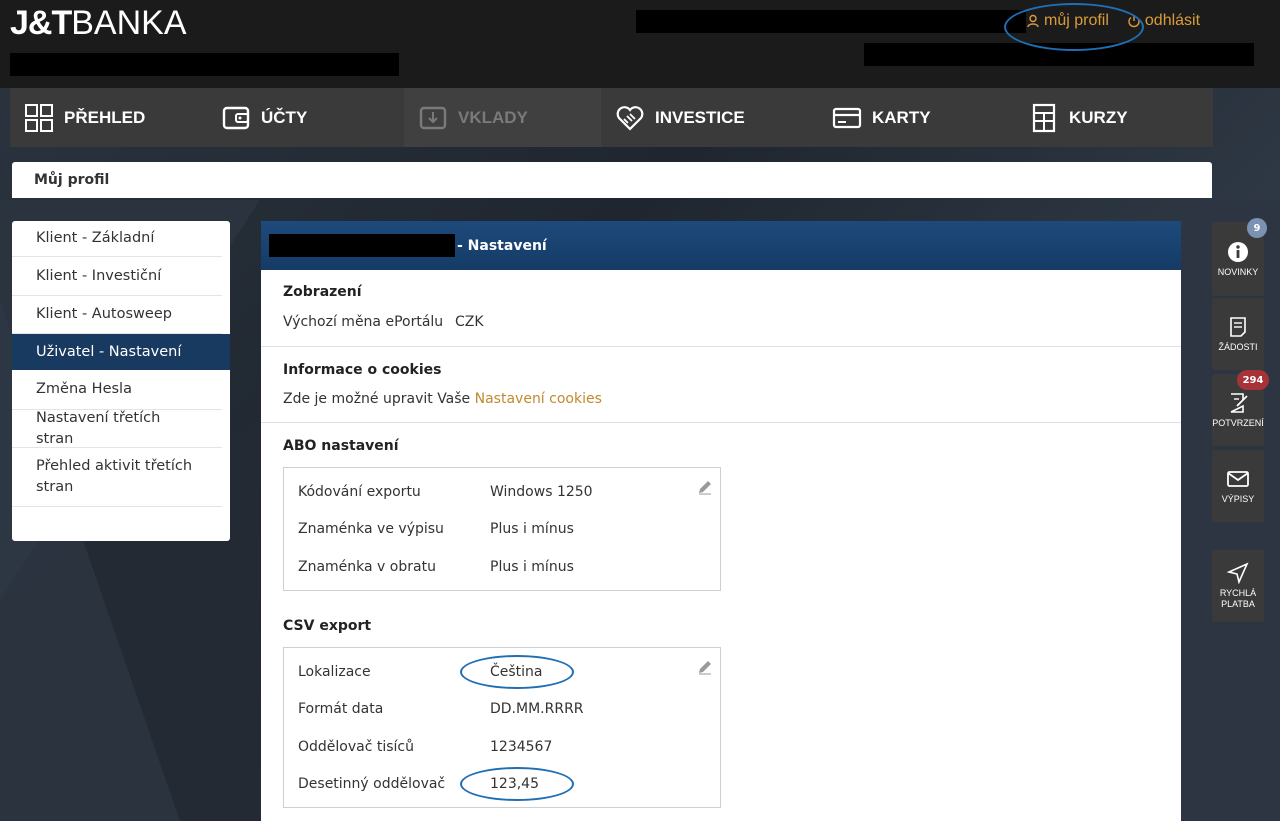 The image size is (1280, 821). I want to click on abo-row-label: Znaménka v obratu, so click(367, 567).